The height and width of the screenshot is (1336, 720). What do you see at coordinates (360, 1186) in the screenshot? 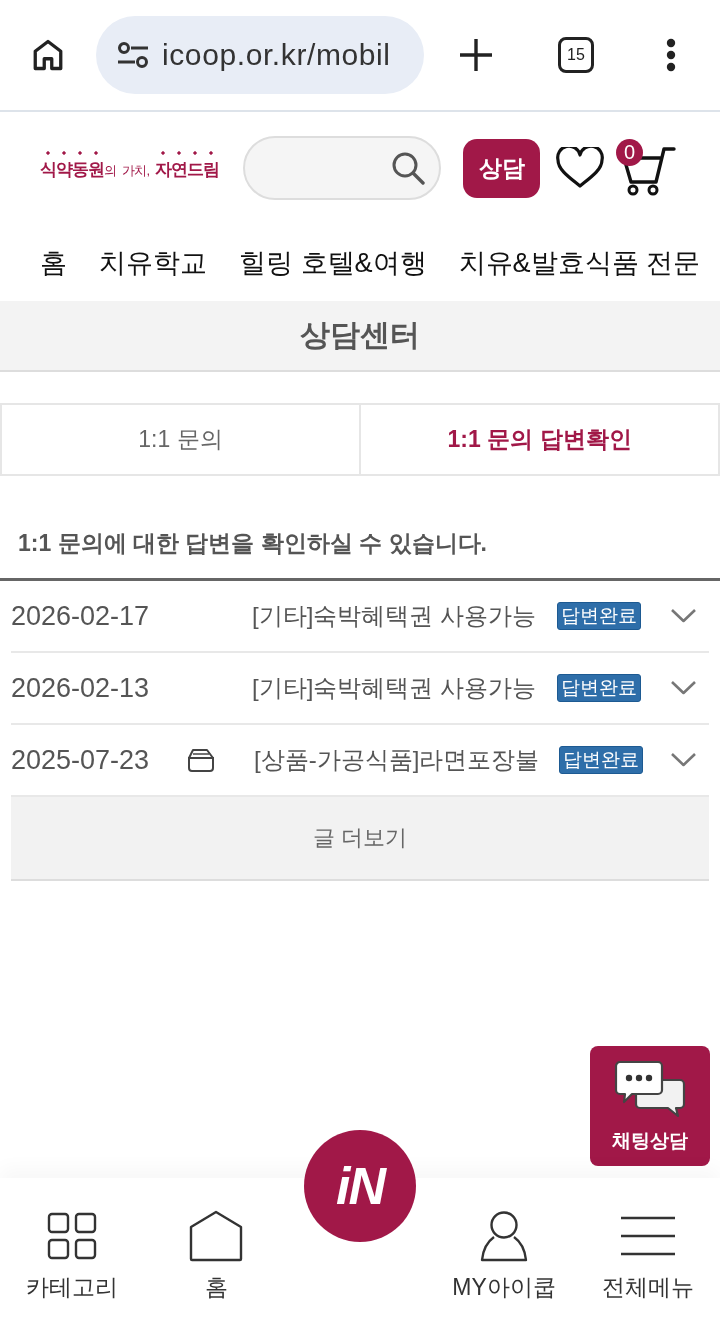
I see `logo-button: iN` at bounding box center [360, 1186].